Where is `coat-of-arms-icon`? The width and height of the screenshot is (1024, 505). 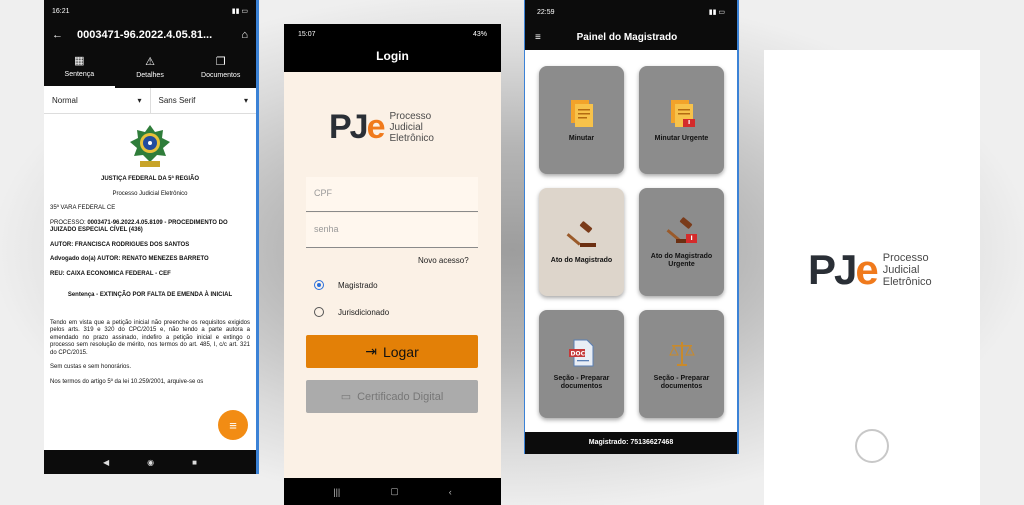 coat-of-arms-icon is located at coordinates (150, 146).